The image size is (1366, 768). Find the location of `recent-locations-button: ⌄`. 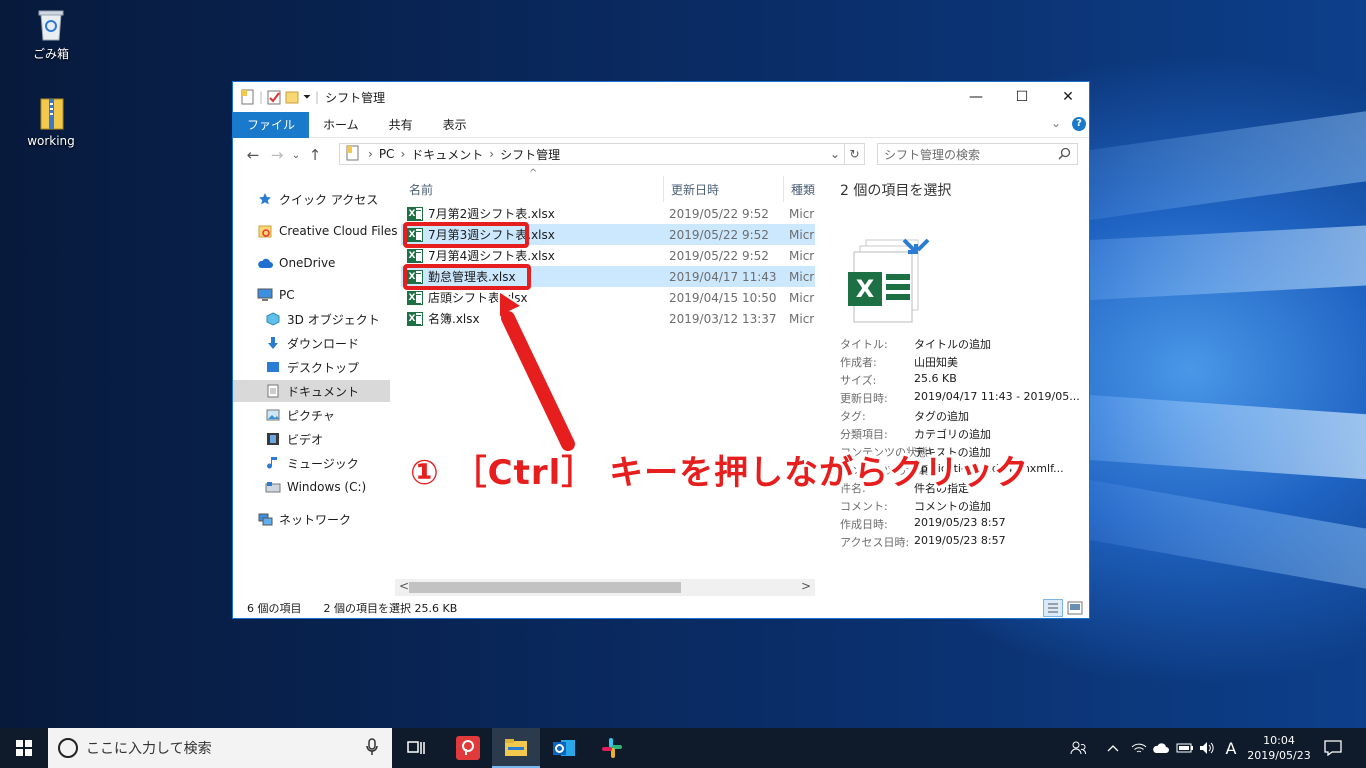

recent-locations-button: ⌄ is located at coordinates (296, 155).